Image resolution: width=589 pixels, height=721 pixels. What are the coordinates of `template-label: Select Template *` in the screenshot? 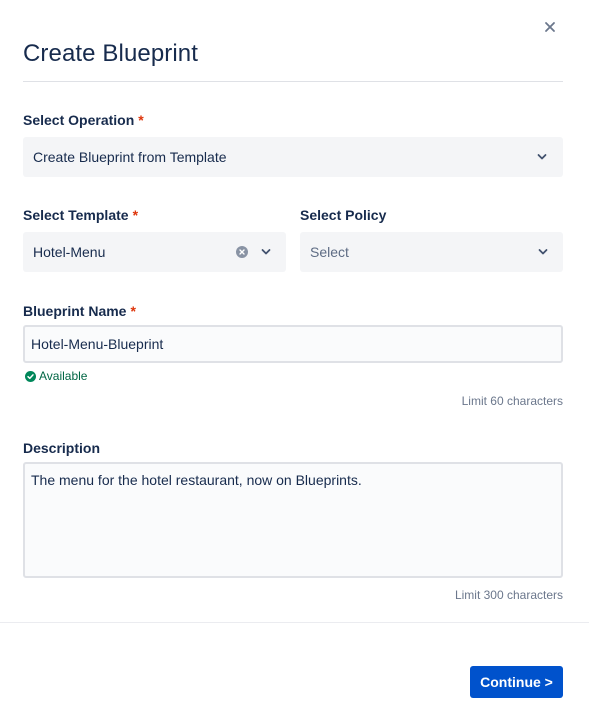 It's located at (80, 215).